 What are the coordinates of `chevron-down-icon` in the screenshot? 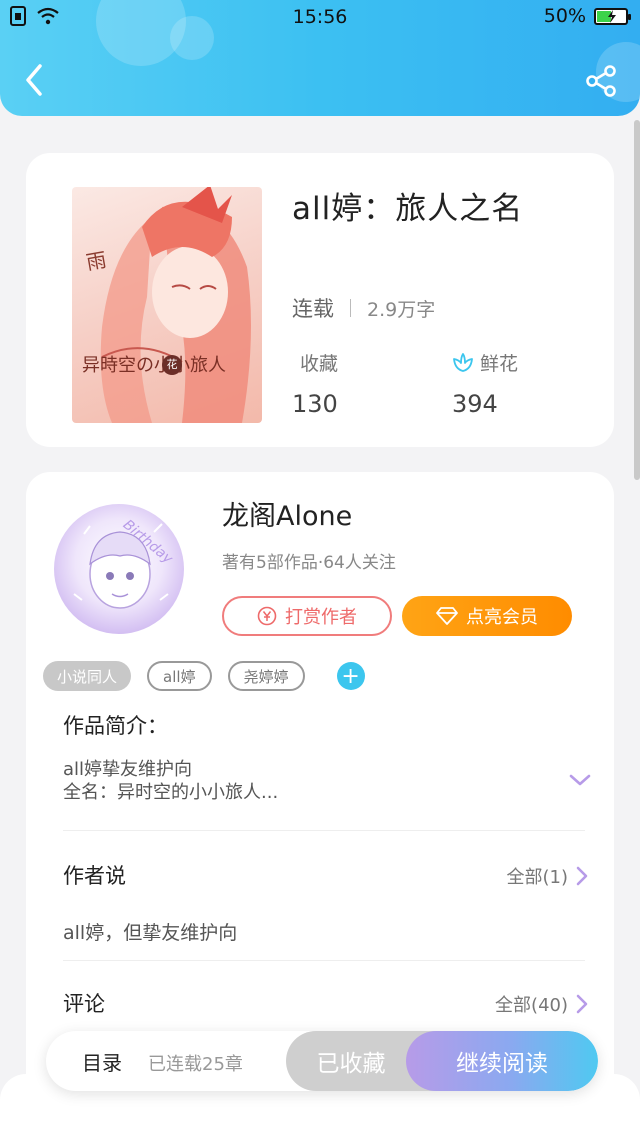 It's located at (580, 780).